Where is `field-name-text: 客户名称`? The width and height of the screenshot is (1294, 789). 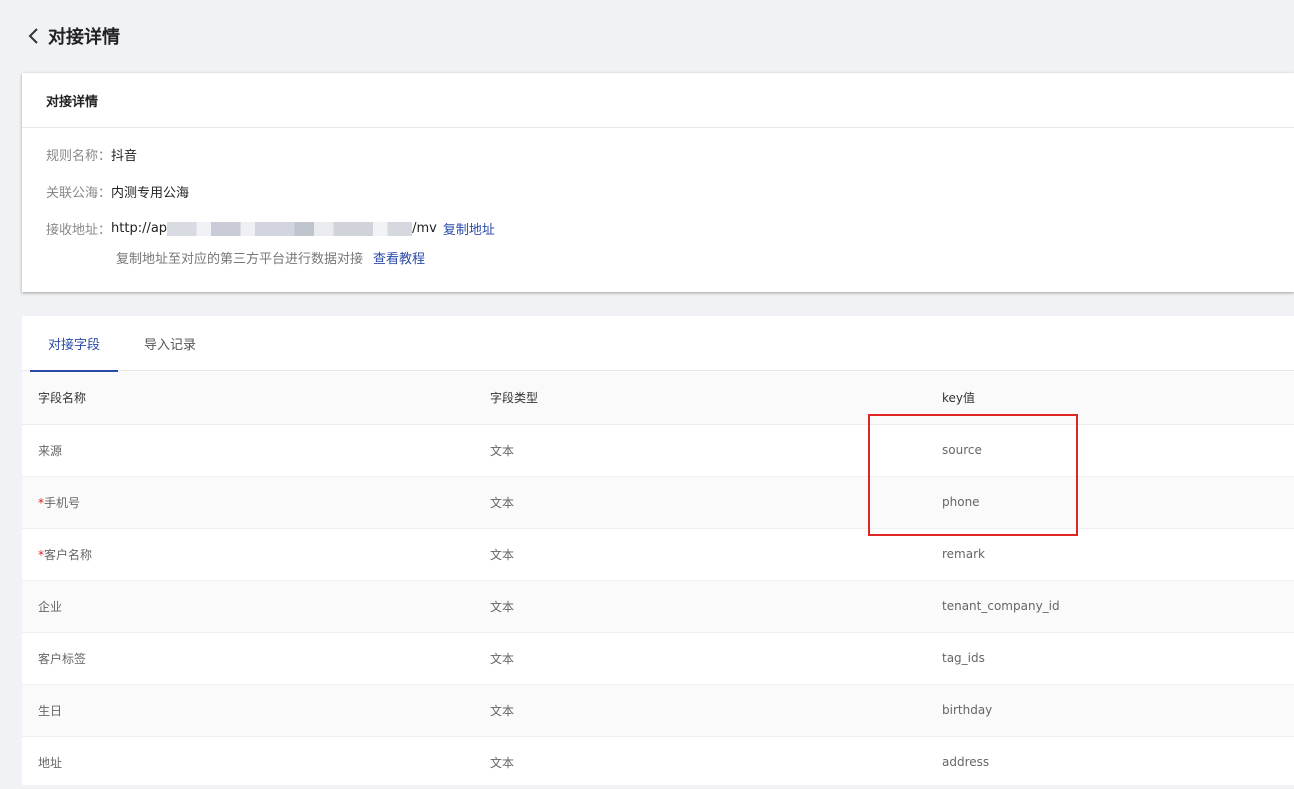
field-name-text: 客户名称 is located at coordinates (68, 554).